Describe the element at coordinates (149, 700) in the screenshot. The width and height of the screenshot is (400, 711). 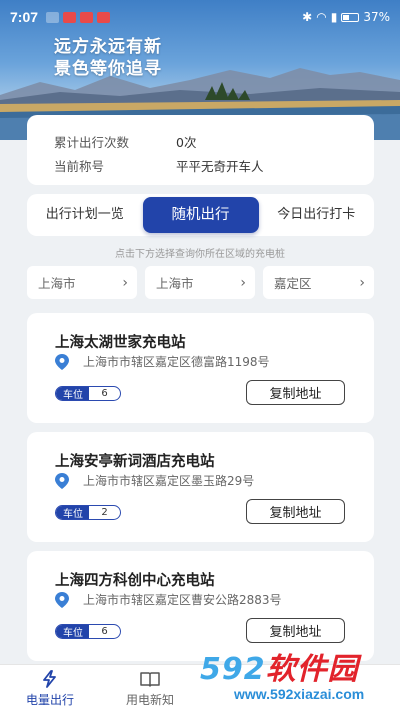
I see `nav-label: 用电新知` at that location.